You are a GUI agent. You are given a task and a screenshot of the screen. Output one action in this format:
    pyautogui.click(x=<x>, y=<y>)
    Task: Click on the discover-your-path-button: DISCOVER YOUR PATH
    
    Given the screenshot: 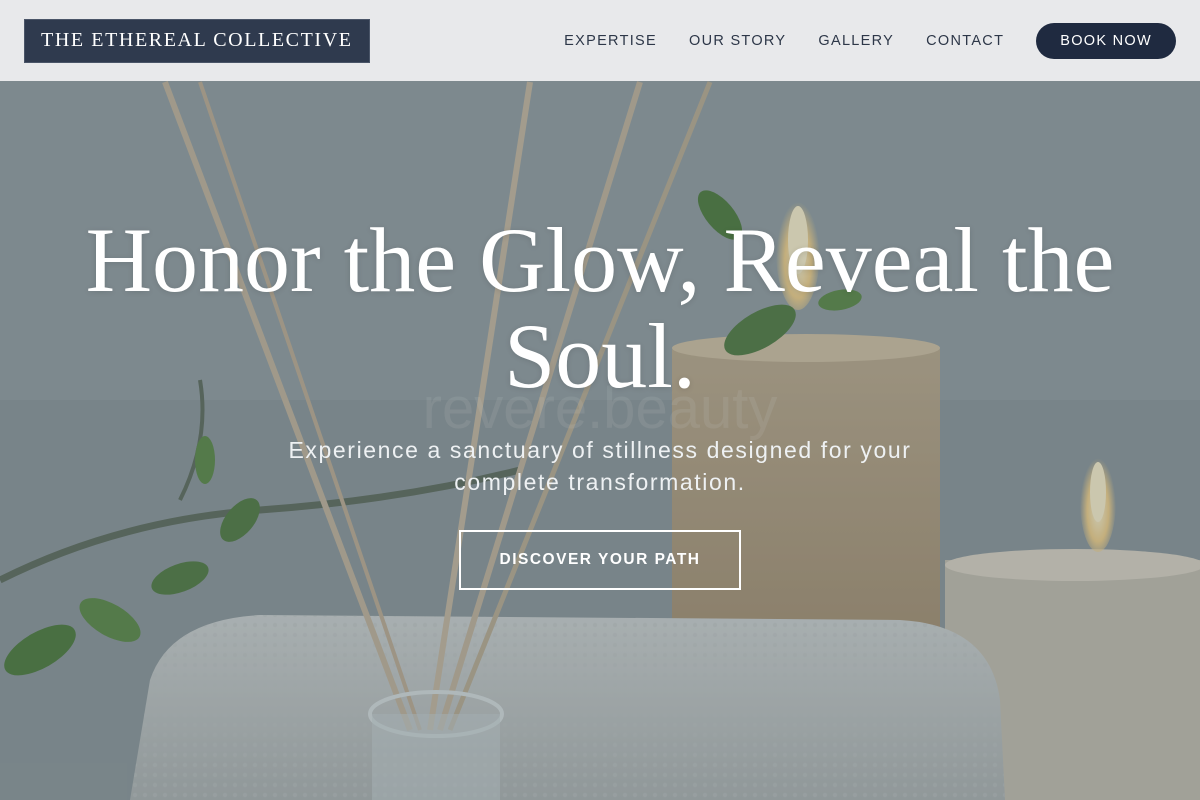 What is the action you would take?
    pyautogui.click(x=600, y=560)
    